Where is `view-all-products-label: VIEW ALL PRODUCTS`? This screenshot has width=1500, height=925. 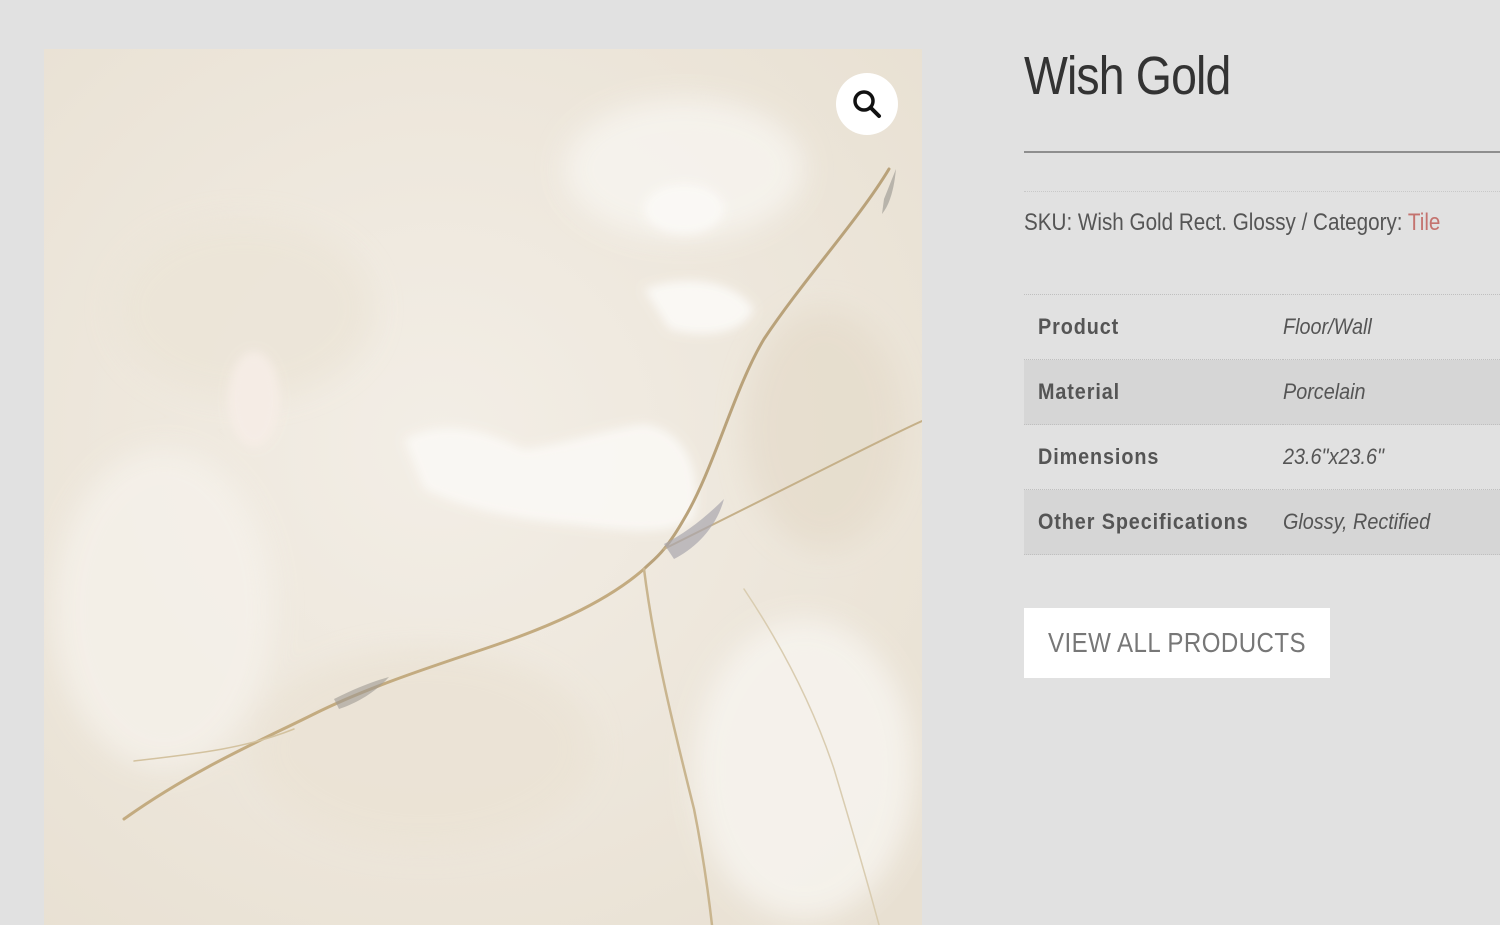 view-all-products-label: VIEW ALL PRODUCTS is located at coordinates (1176, 642).